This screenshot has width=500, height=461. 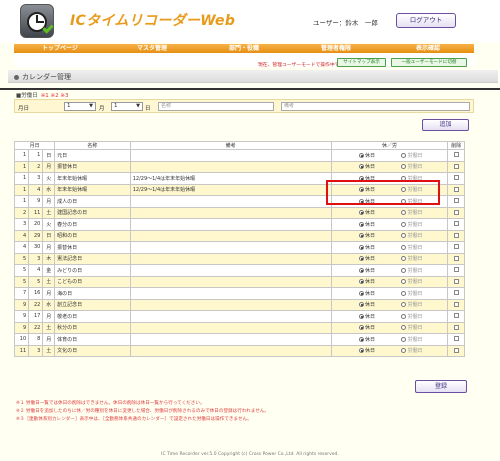 What do you see at coordinates (36, 235) in the screenshot?
I see `cell-day: 29` at bounding box center [36, 235].